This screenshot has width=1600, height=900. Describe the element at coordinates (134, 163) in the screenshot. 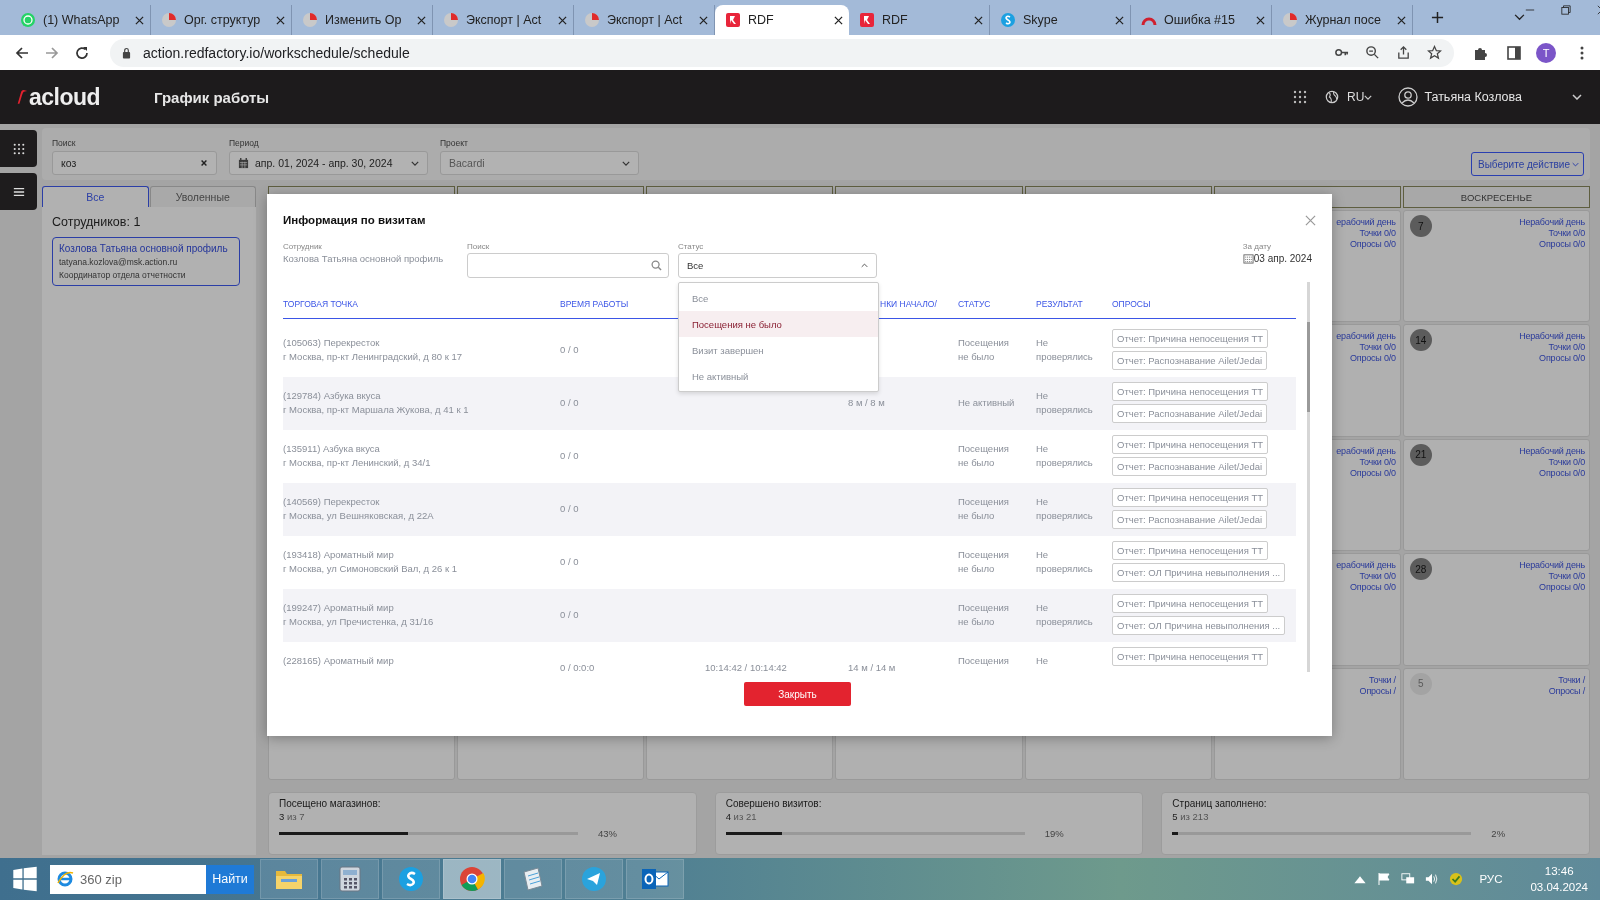

I see `search-field: коз` at that location.